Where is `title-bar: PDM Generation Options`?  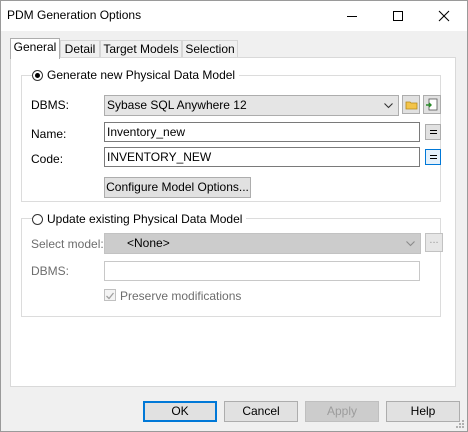 title-bar: PDM Generation Options is located at coordinates (234, 16).